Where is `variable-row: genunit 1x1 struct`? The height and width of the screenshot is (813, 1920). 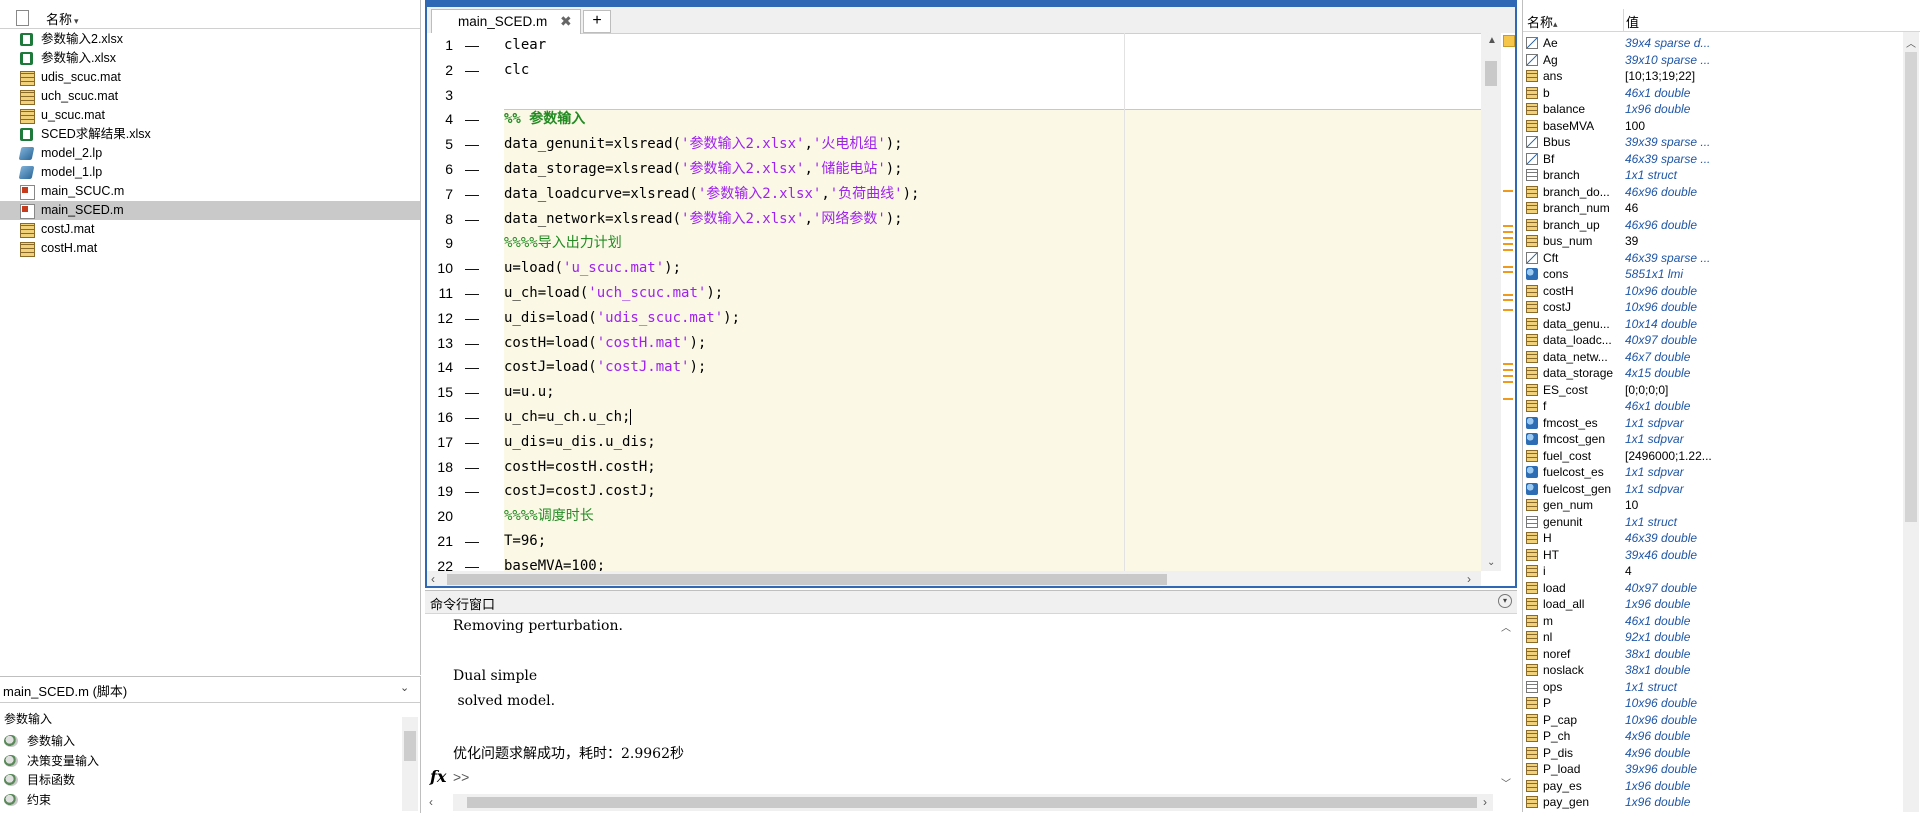
variable-row: genunit 1x1 struct is located at coordinates (1712, 522).